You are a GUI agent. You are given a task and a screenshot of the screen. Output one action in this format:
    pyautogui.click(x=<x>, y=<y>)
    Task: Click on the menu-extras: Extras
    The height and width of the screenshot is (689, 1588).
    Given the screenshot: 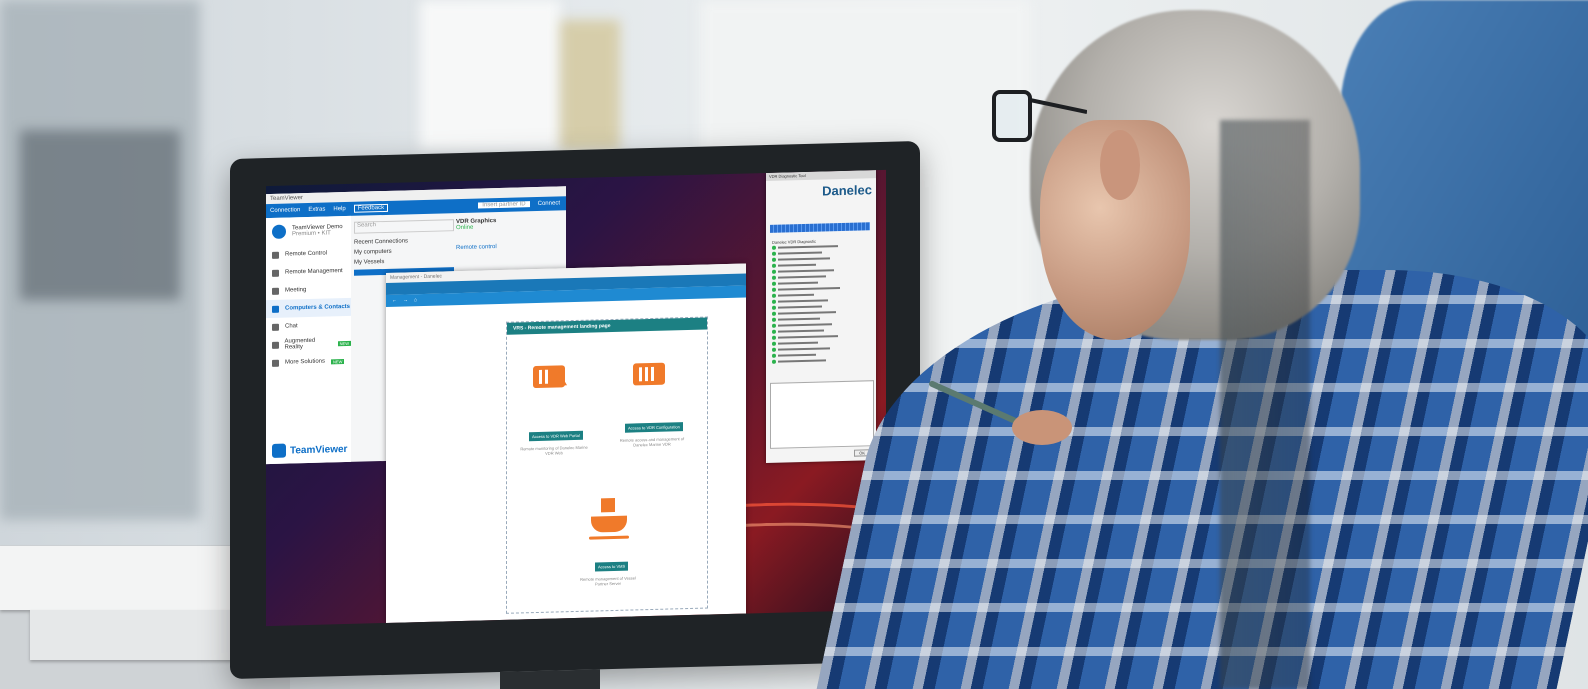 What is the action you would take?
    pyautogui.click(x=316, y=210)
    